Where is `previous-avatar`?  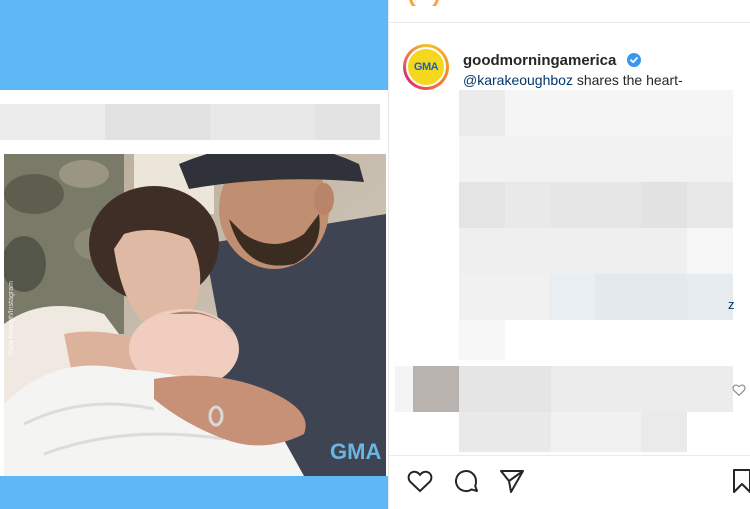
previous-avatar is located at coordinates (426, 3).